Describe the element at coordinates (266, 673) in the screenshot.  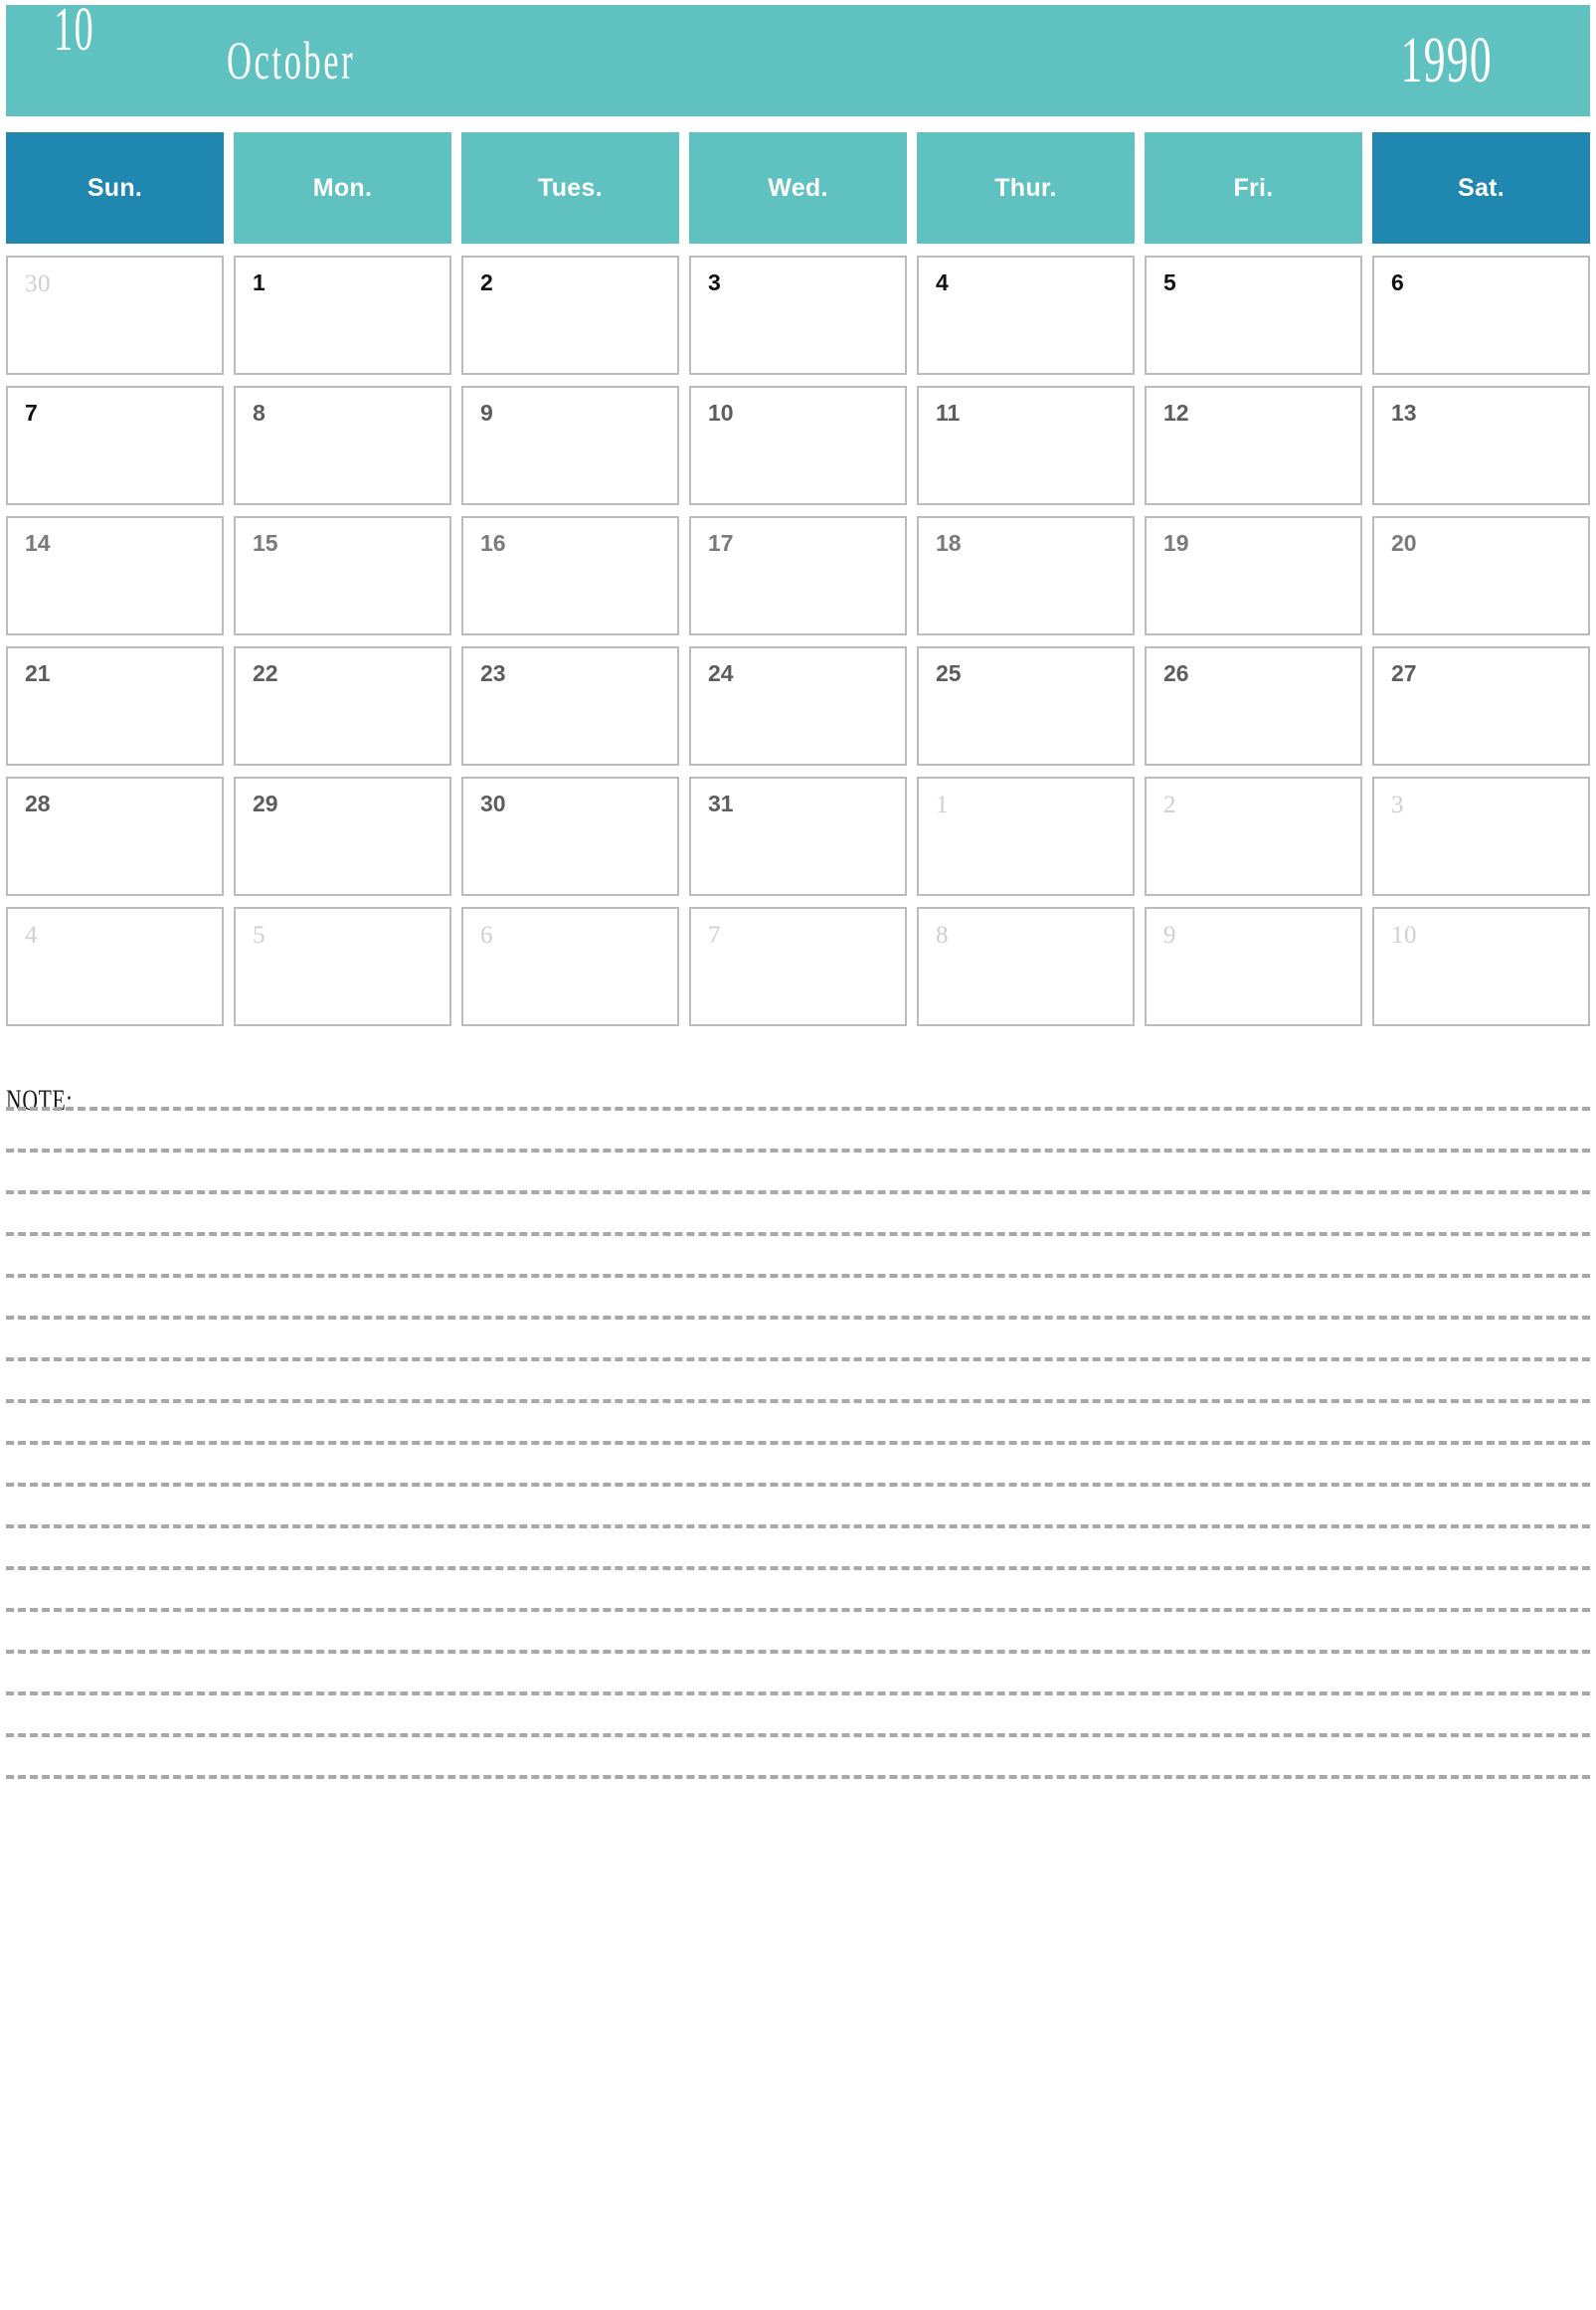
I see `day-number: 22` at that location.